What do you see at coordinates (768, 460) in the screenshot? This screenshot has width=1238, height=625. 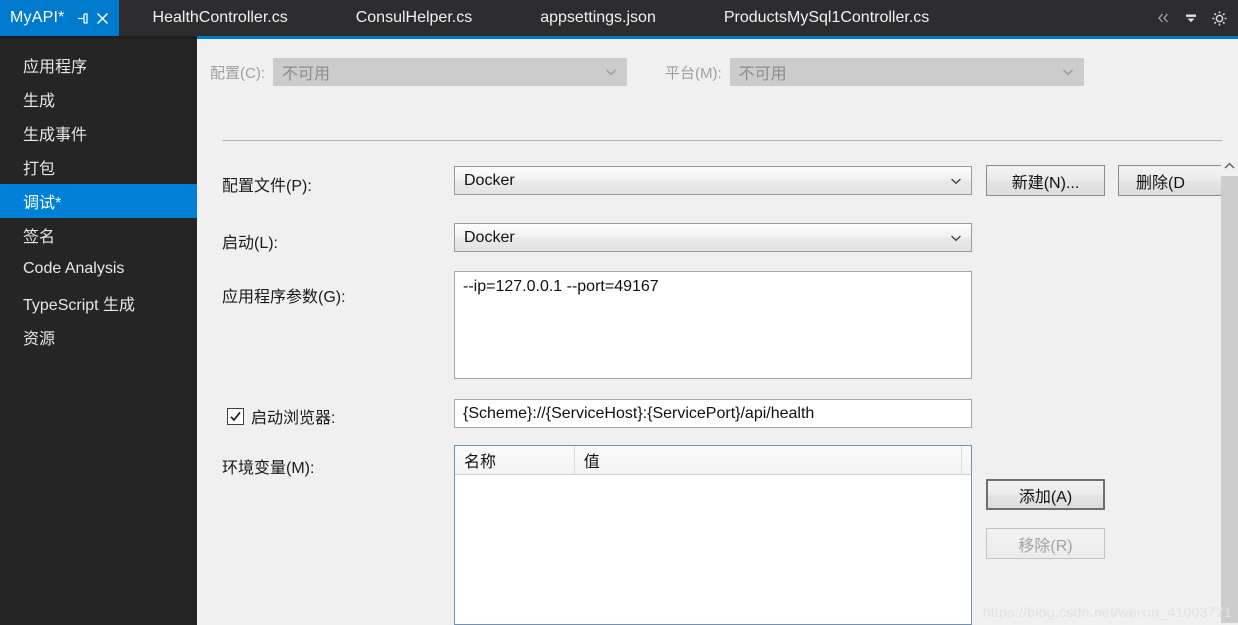 I see `column-header-value: 值` at bounding box center [768, 460].